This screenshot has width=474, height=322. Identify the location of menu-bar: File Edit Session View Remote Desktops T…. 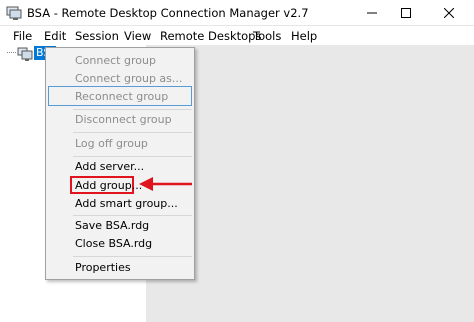
(237, 36).